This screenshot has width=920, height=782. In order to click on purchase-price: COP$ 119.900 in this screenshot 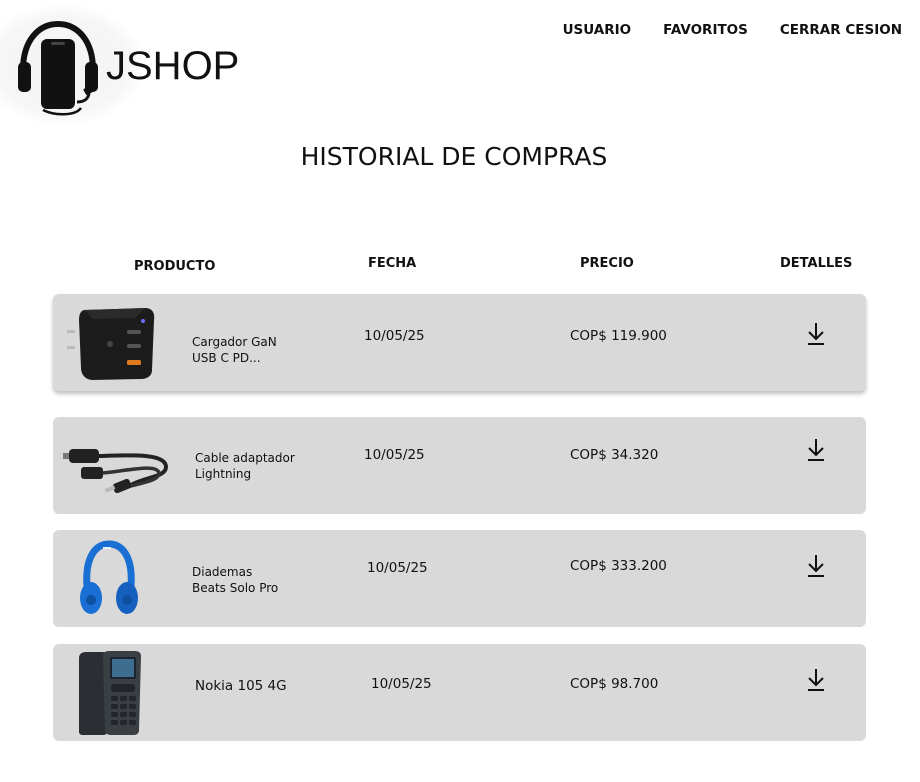, I will do `click(618, 336)`.